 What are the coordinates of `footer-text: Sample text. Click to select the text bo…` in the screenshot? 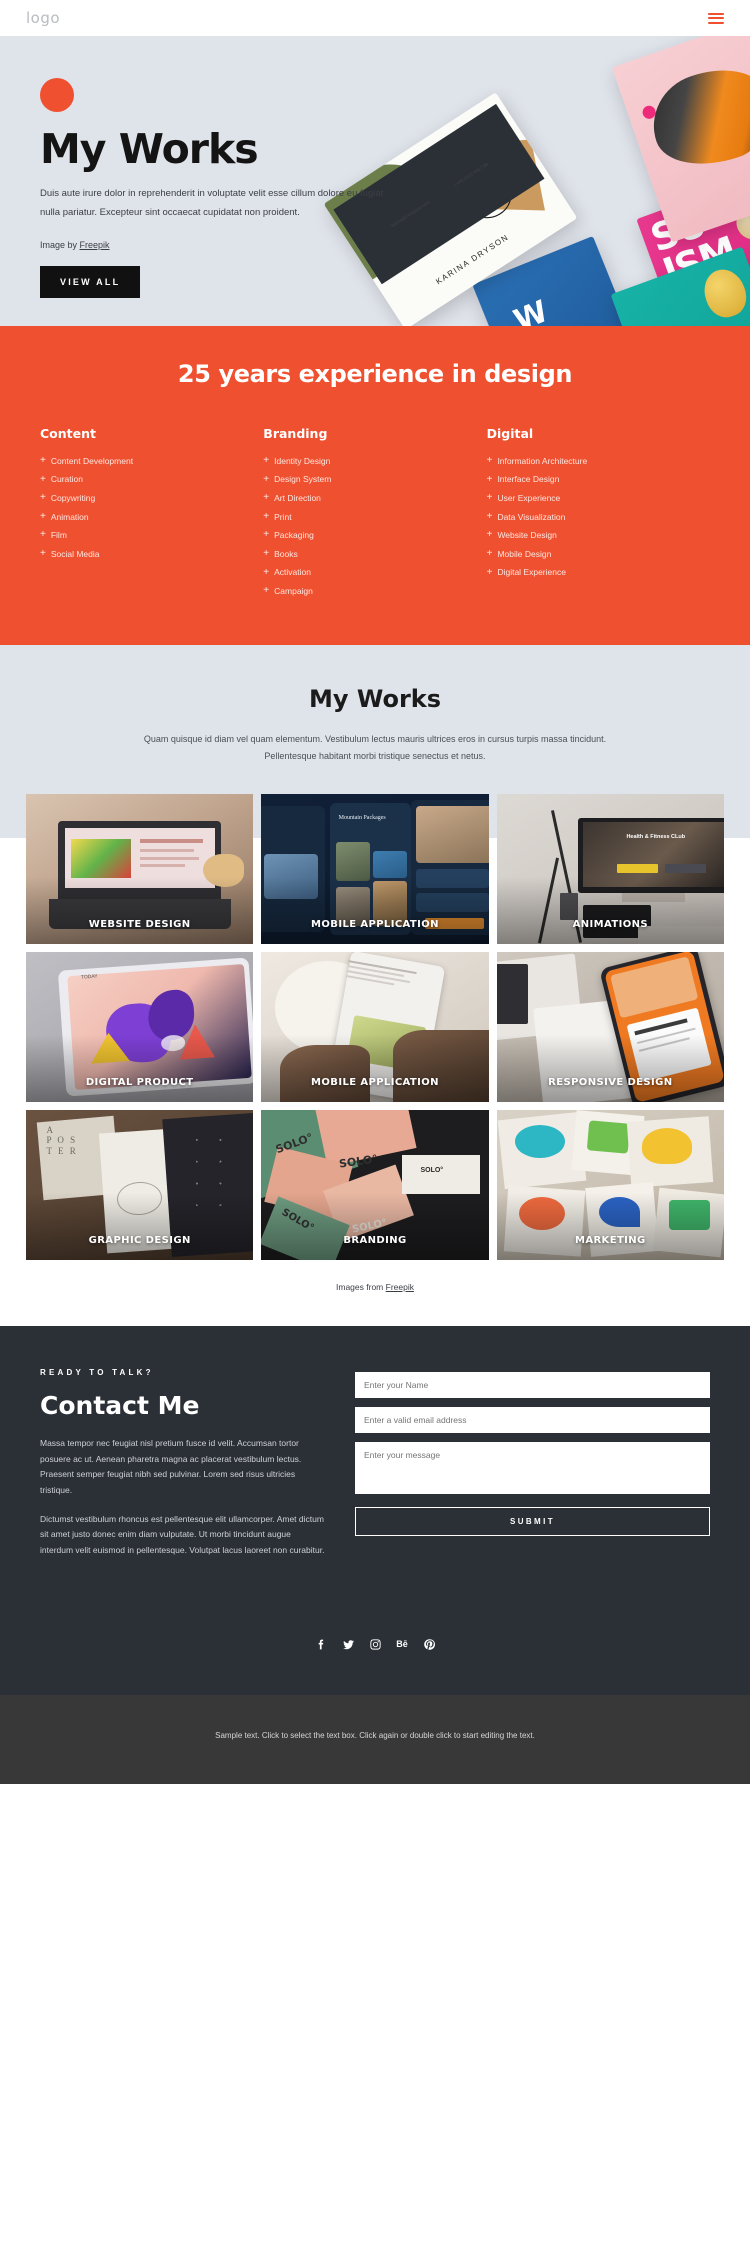 It's located at (375, 1735).